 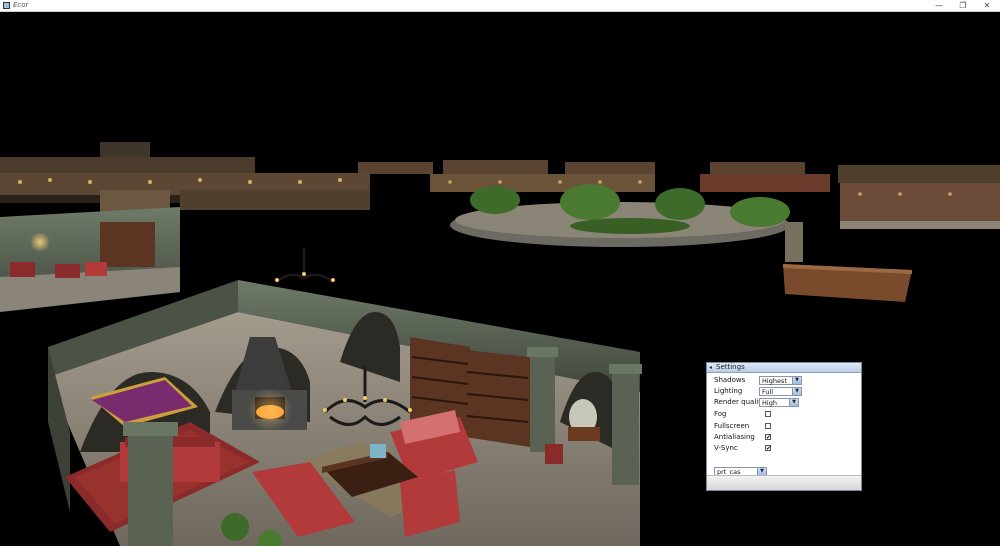 I want to click on distant-rooms-left, so click(x=185, y=181).